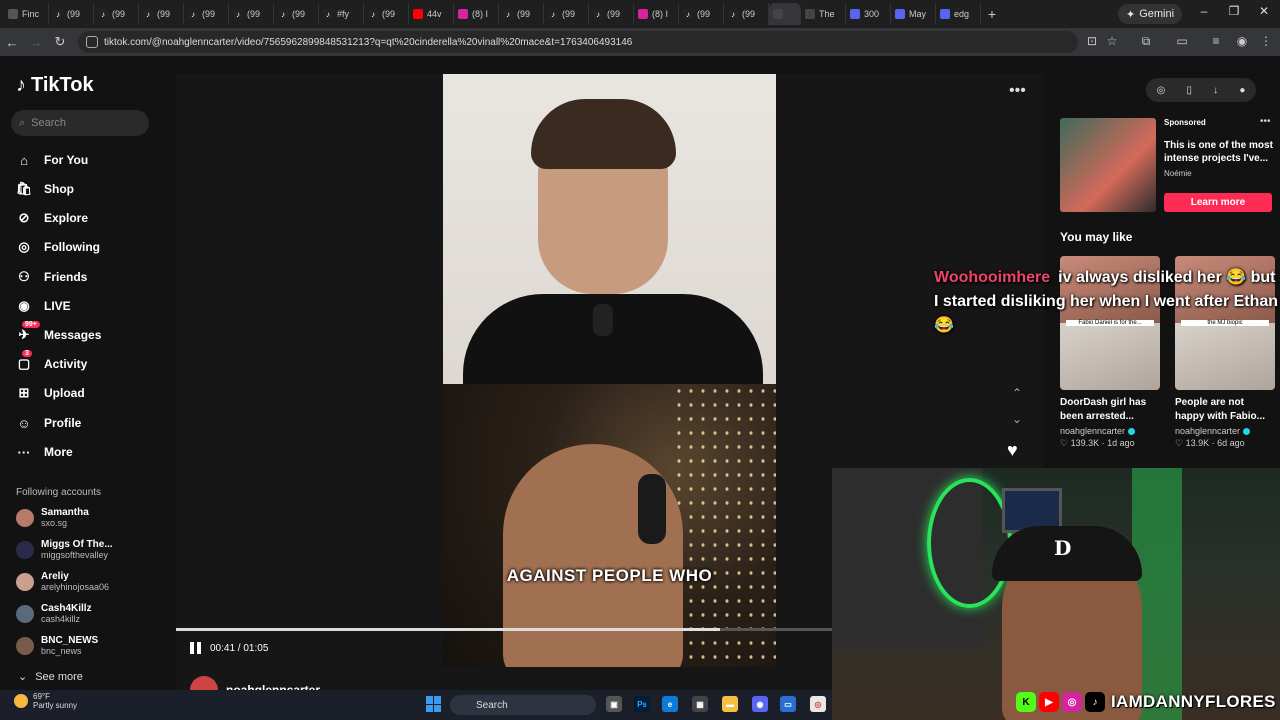 The width and height of the screenshot is (1280, 720). What do you see at coordinates (92, 42) in the screenshot?
I see `site-info-icon` at bounding box center [92, 42].